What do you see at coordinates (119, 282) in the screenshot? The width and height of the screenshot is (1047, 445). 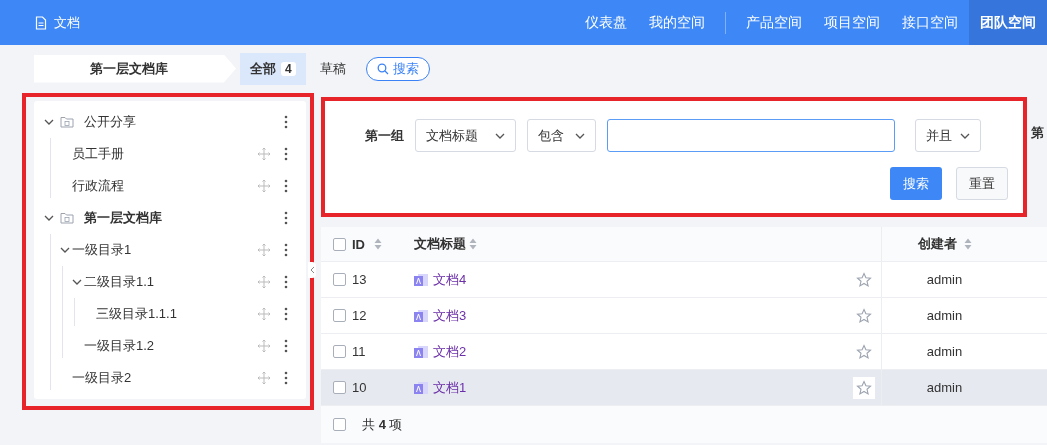 I see `tree-item: 二级目录1.1` at bounding box center [119, 282].